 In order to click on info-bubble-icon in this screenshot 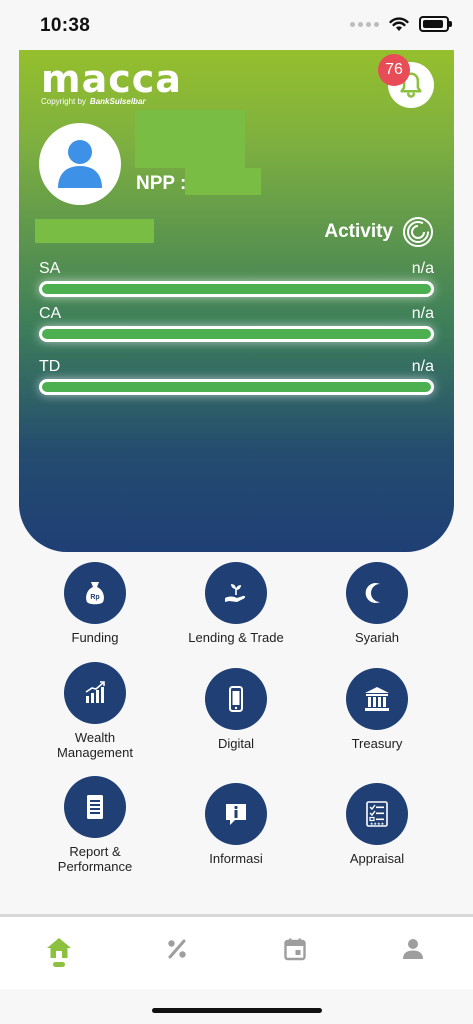, I will do `click(236, 814)`.